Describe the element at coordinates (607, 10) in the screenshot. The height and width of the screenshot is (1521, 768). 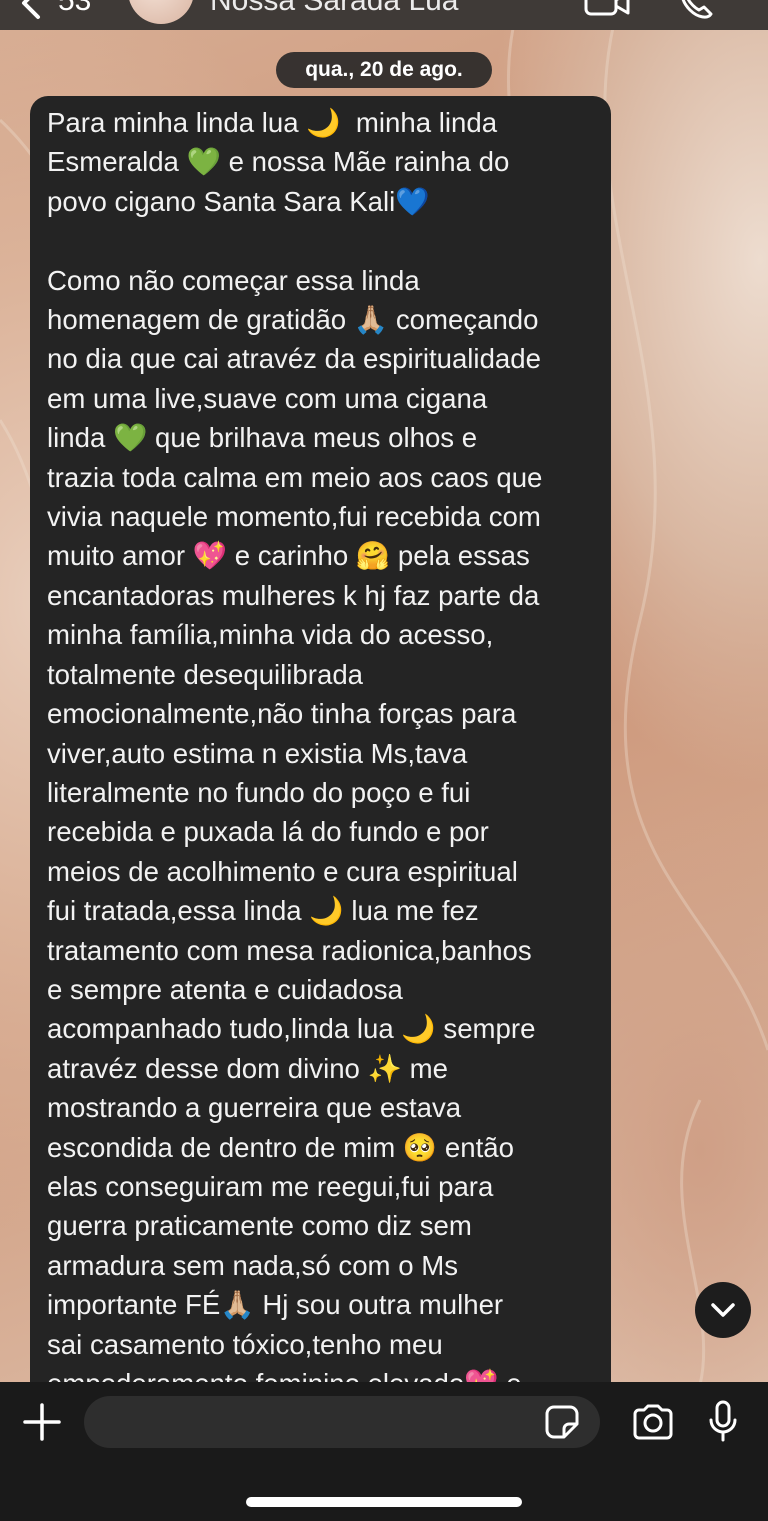
I see `video-call-icon` at that location.